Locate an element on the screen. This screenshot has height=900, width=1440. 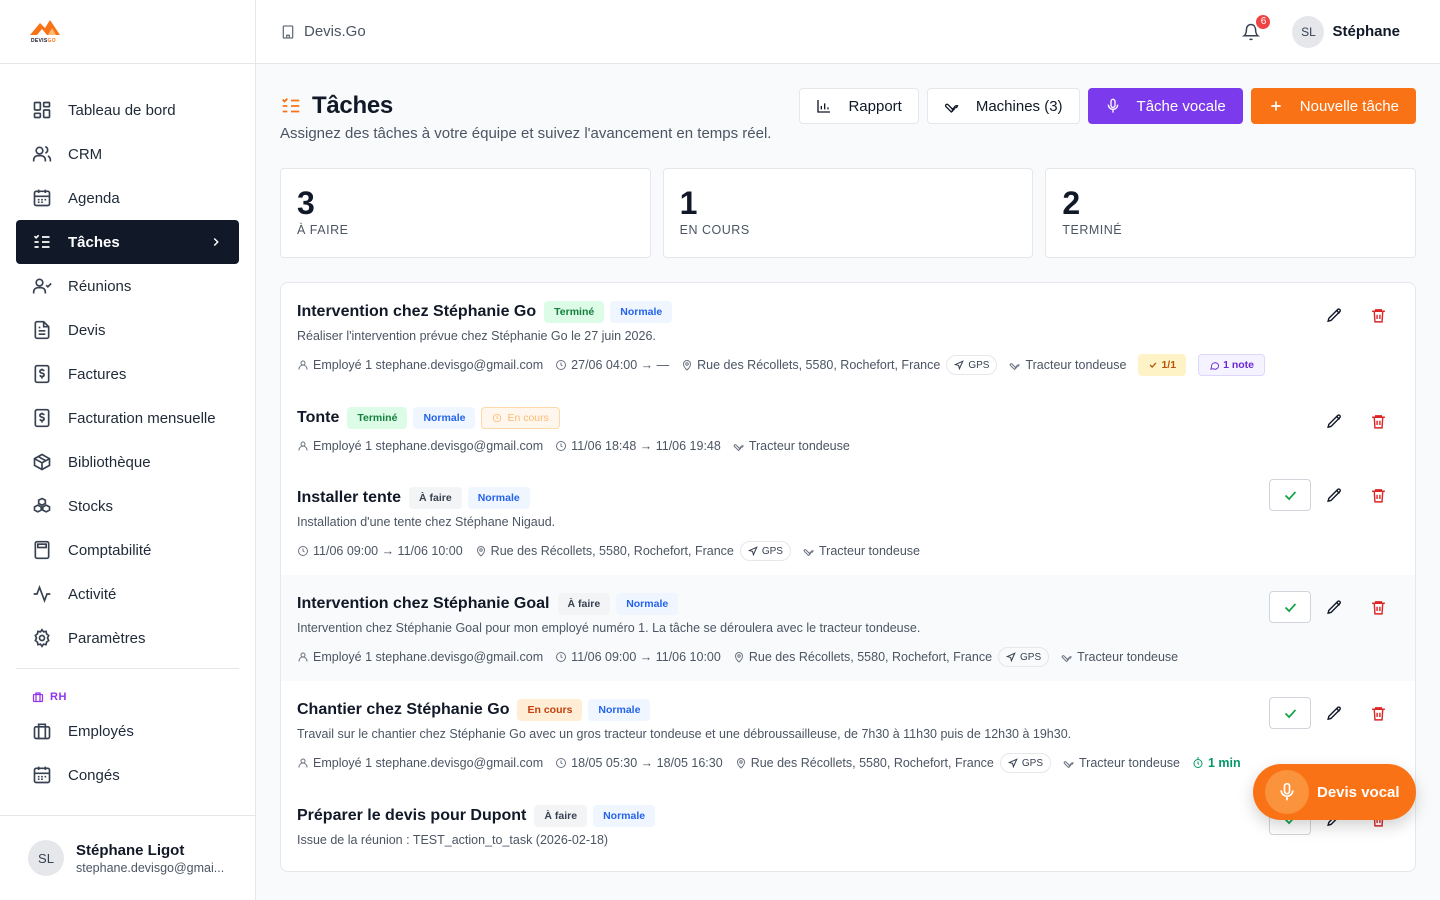
brand-logo: DEVISGO is located at coordinates (45, 32).